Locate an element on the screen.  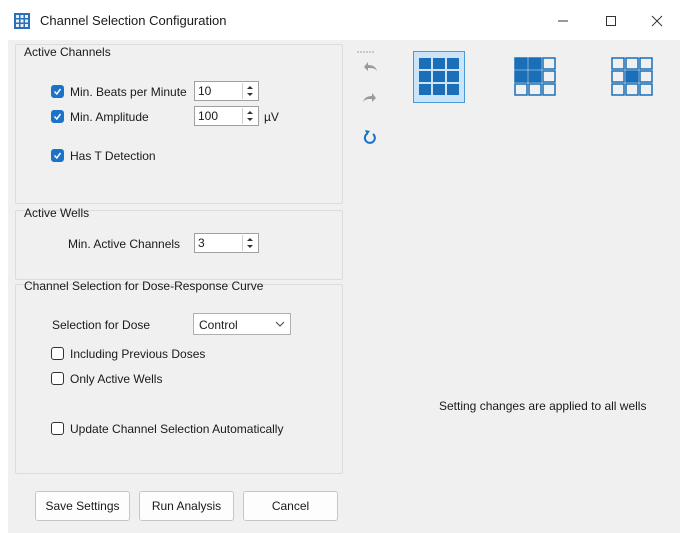
all-wells-layout-button is located at coordinates (439, 77).